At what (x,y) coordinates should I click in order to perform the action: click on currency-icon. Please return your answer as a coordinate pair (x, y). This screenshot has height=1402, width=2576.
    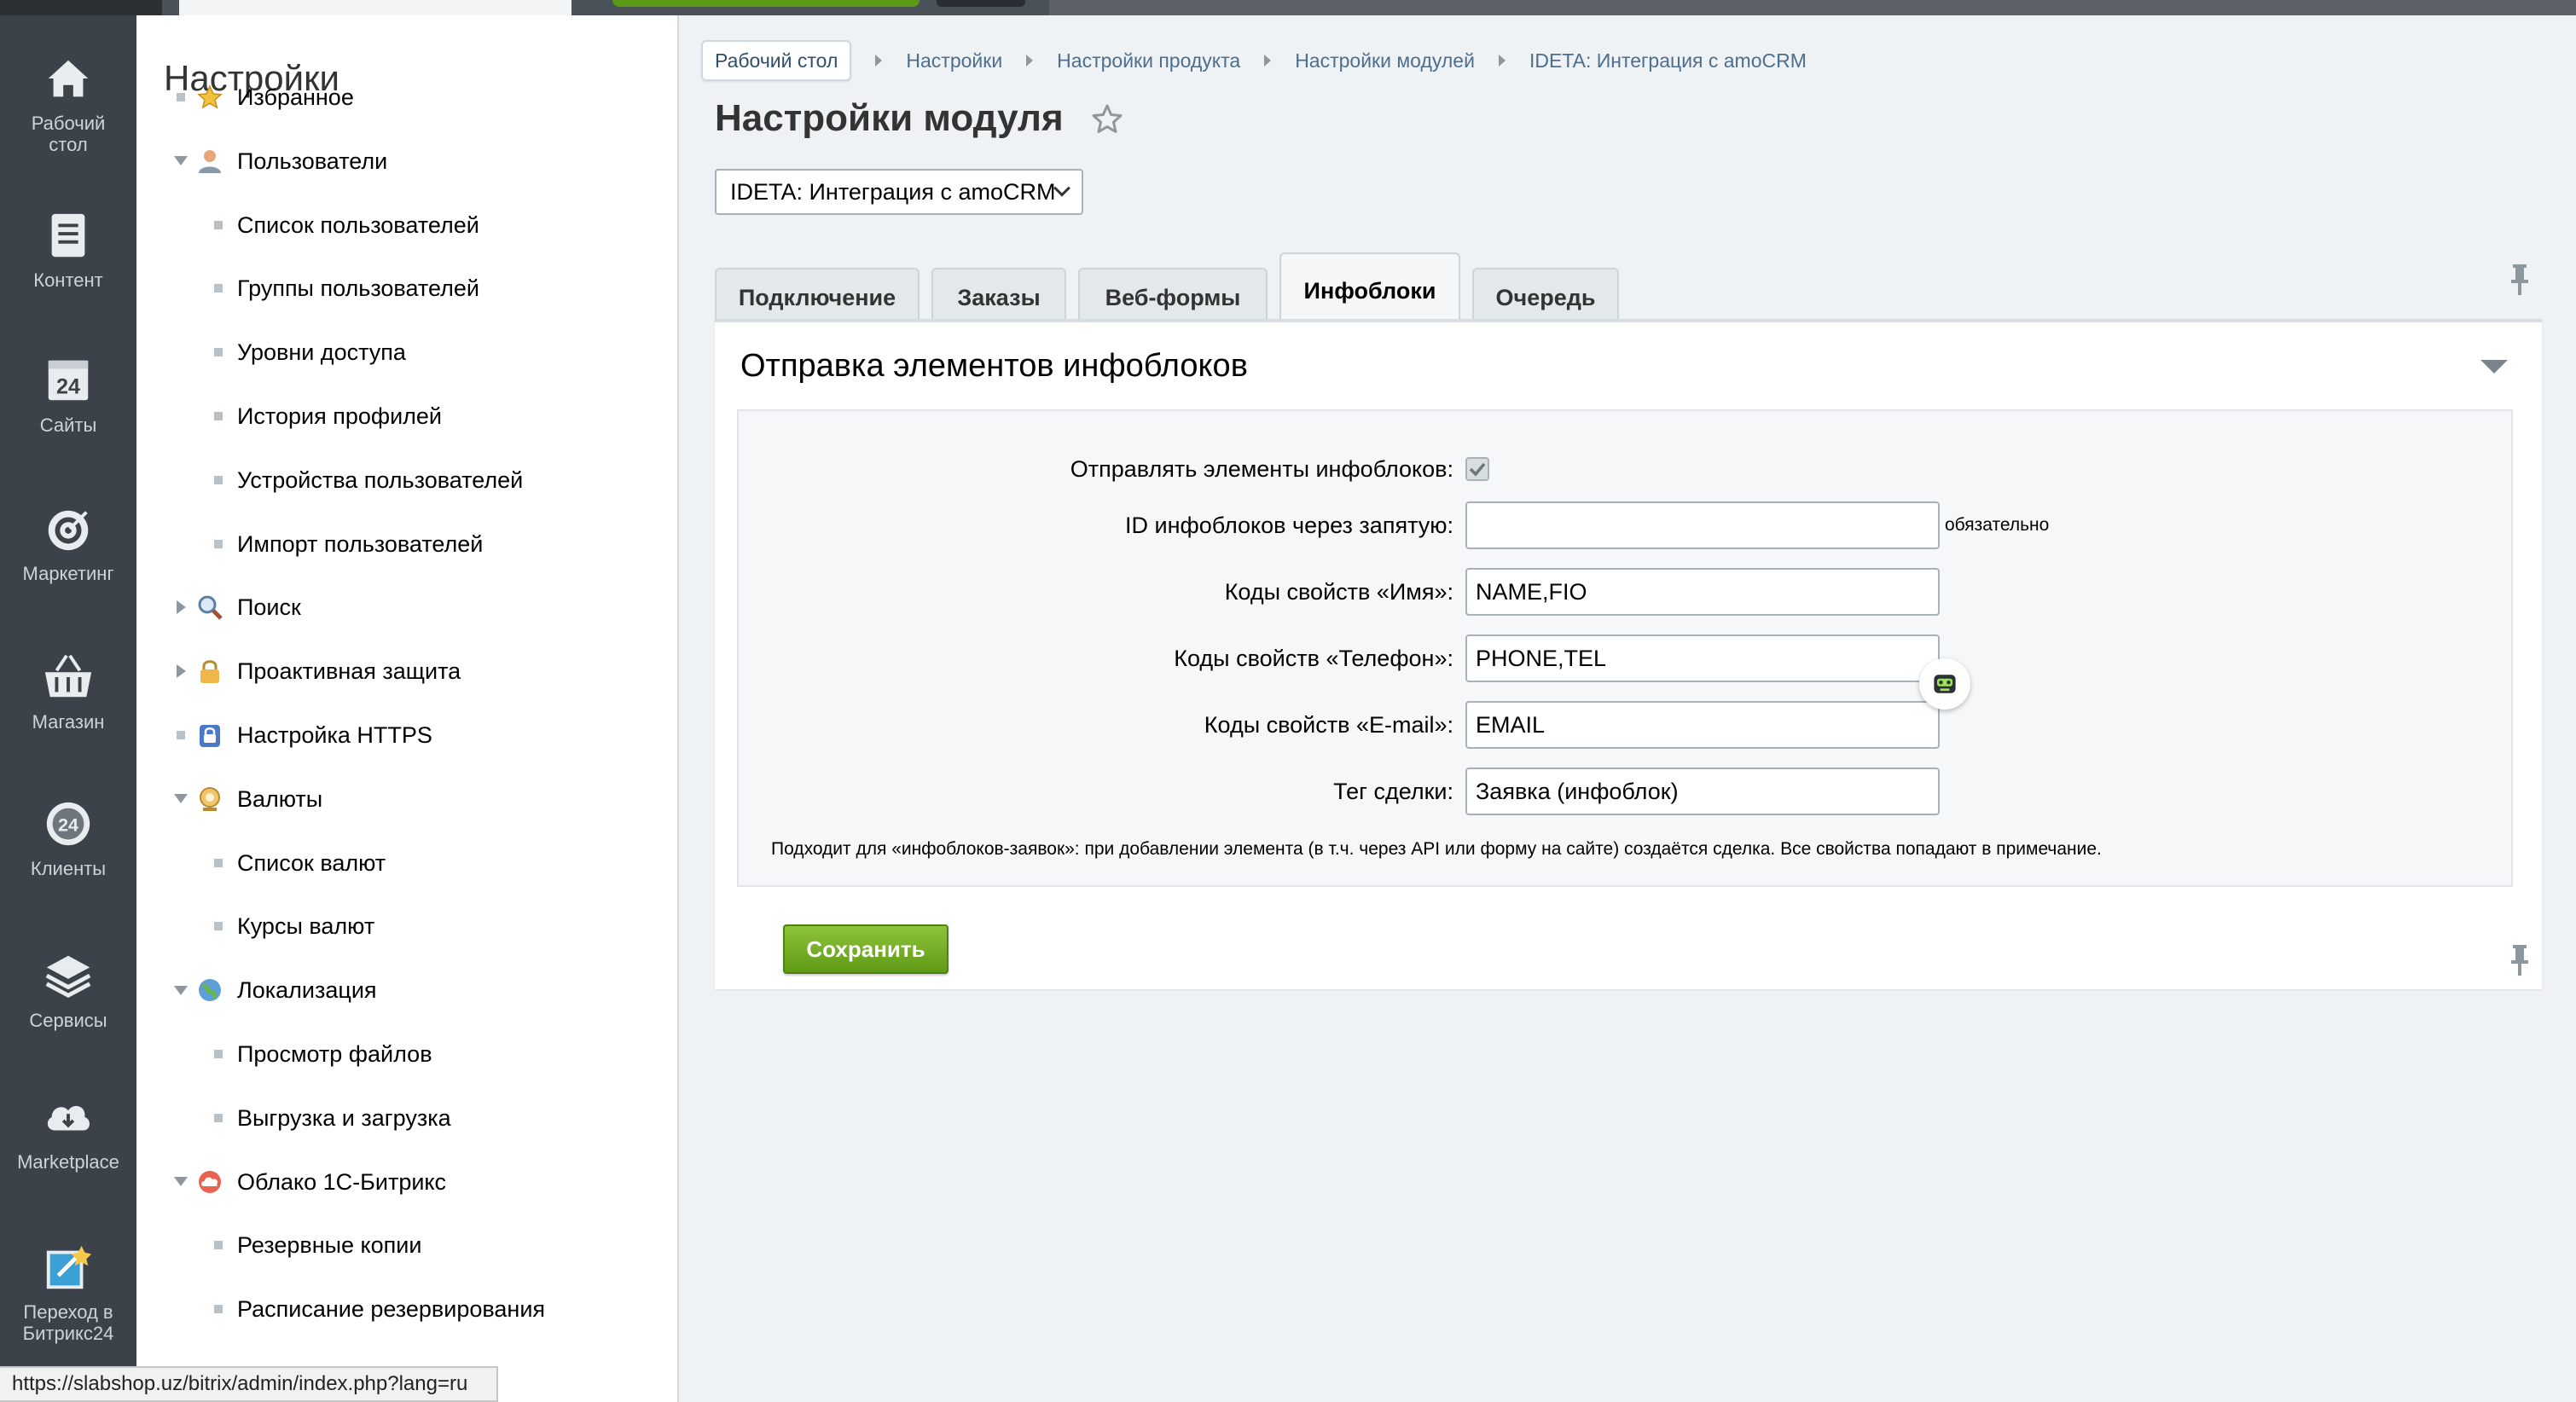
    Looking at the image, I should click on (209, 799).